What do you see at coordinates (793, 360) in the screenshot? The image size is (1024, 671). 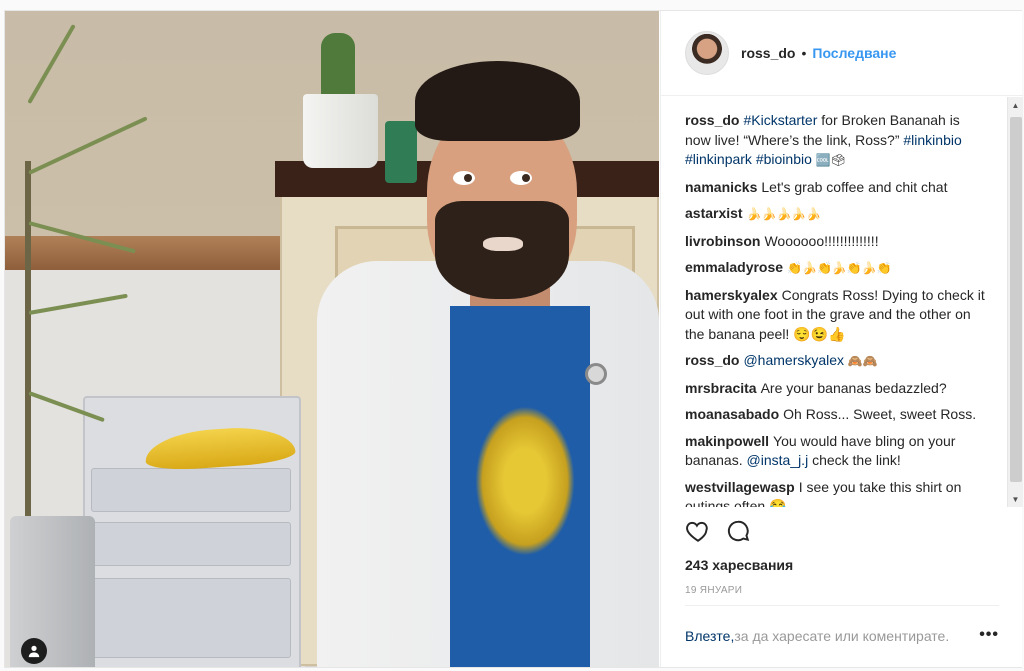 I see `mention-link: @hamerskyalex` at bounding box center [793, 360].